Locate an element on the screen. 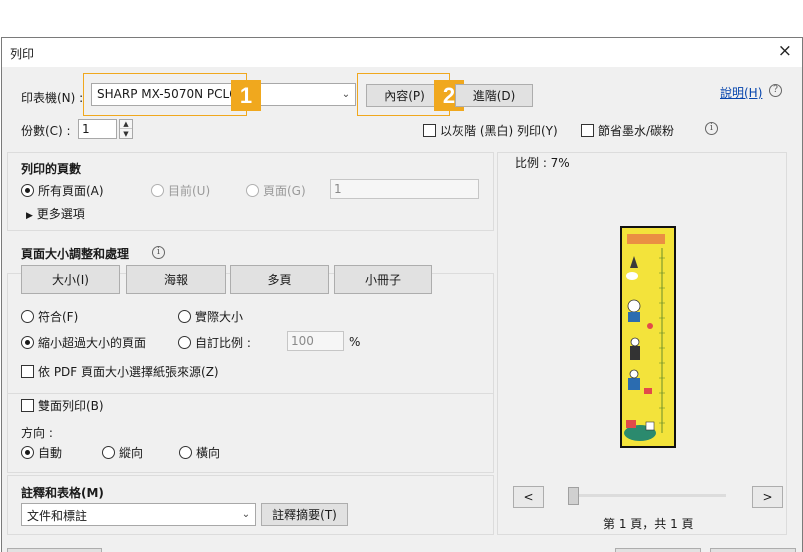 The height and width of the screenshot is (552, 803). radio-fit-label: 符合(F) is located at coordinates (58, 317).